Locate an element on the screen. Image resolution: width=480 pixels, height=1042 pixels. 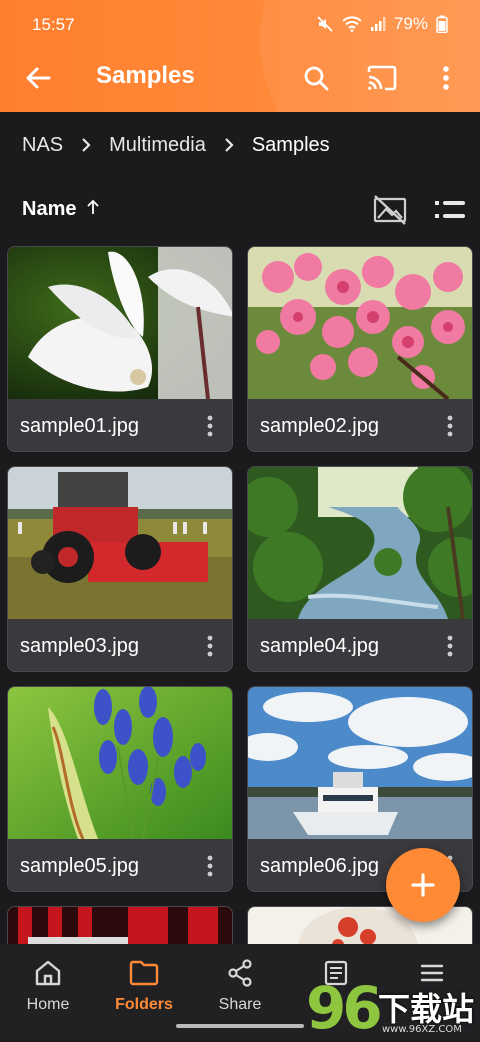
top-bar: 15:57 79% Samples is located at coordinates (240, 56).